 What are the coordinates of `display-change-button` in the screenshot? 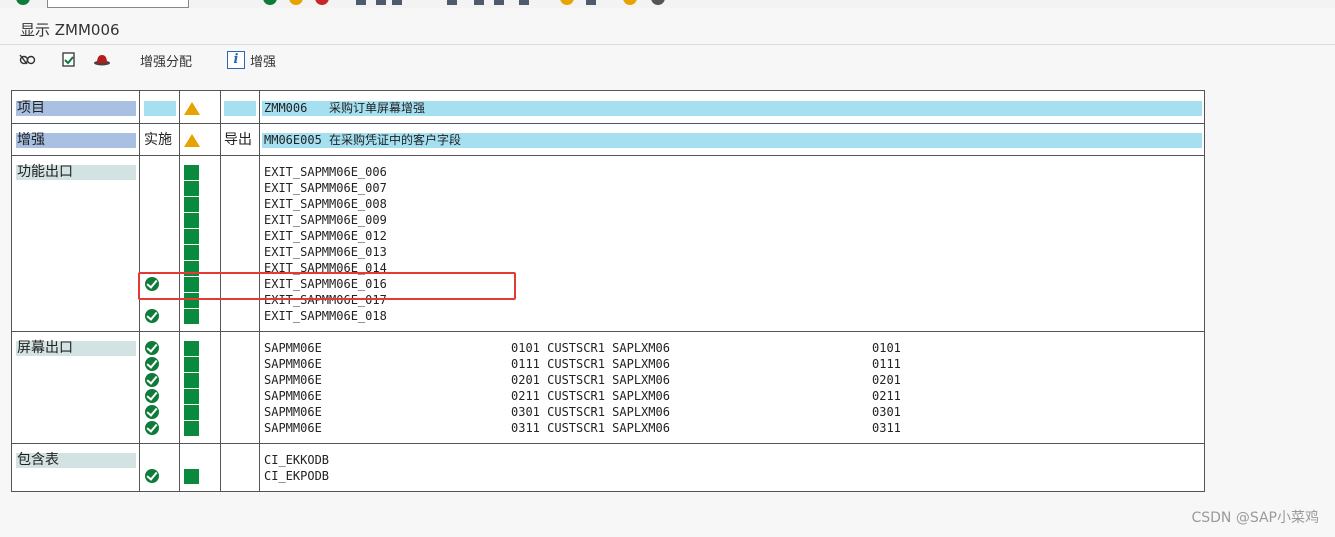 It's located at (27, 60).